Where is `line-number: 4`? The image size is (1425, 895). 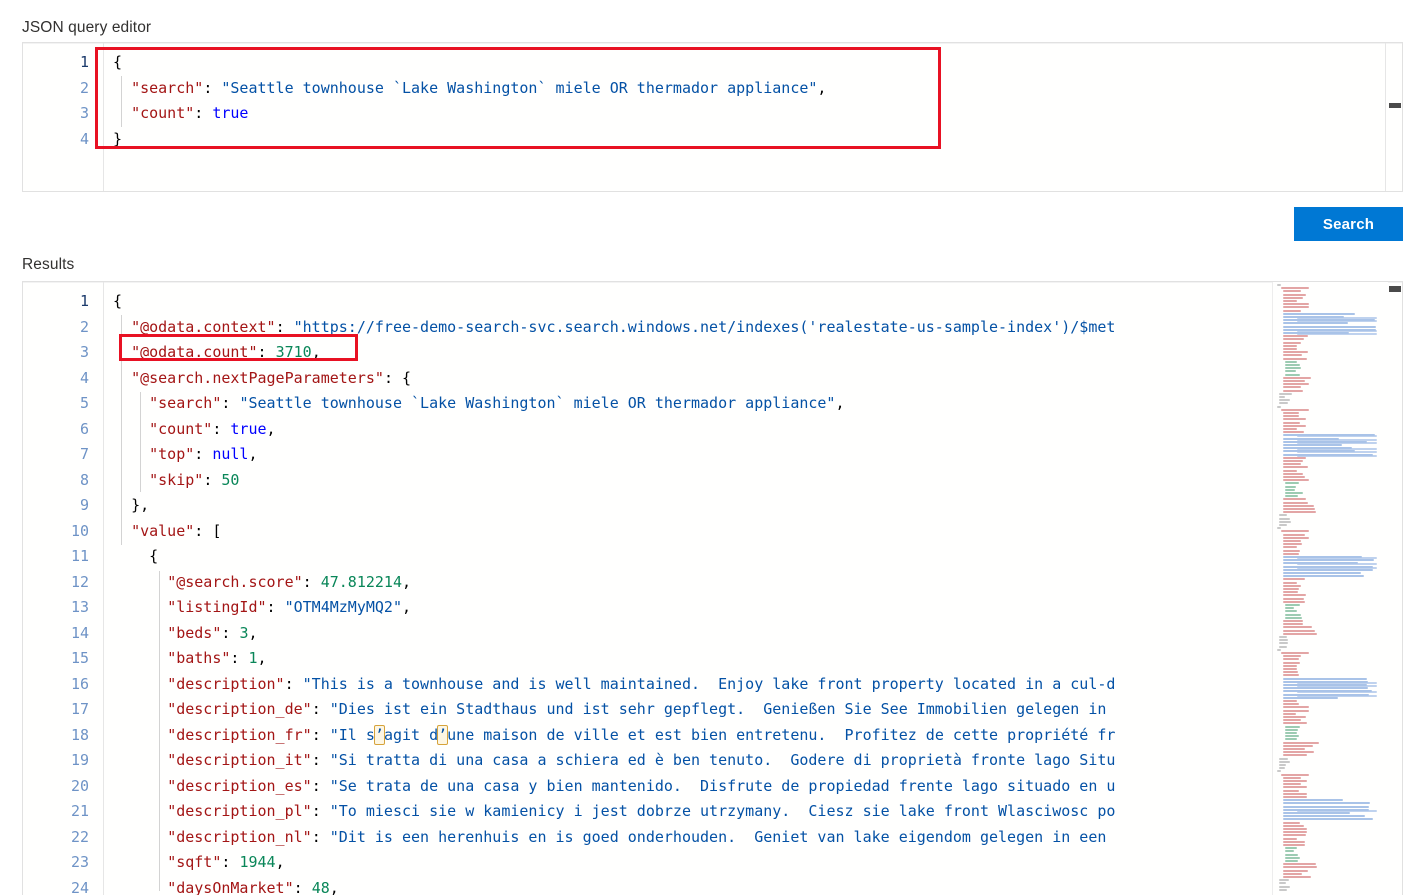
line-number: 4 is located at coordinates (84, 377).